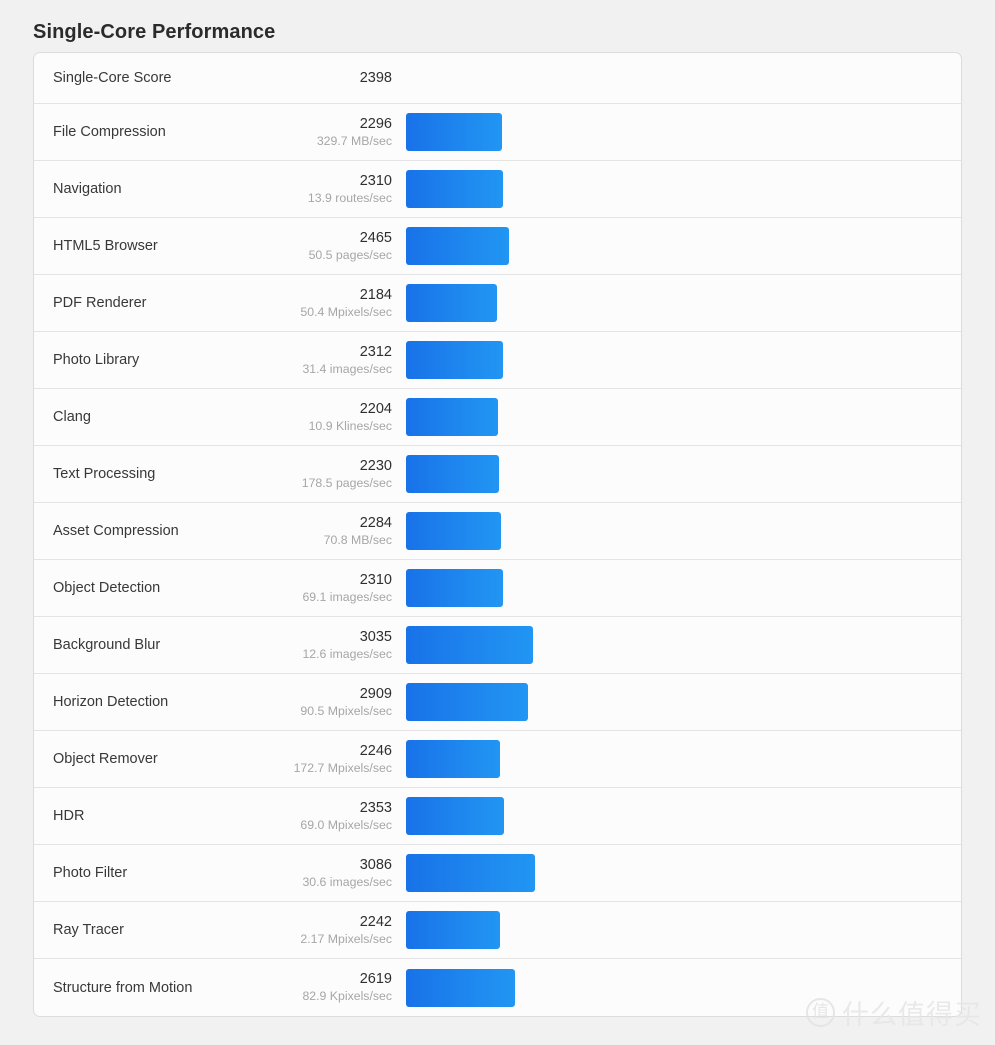 This screenshot has height=1045, width=995. I want to click on summary-row: Single-Core Score 2398, so click(497, 78).